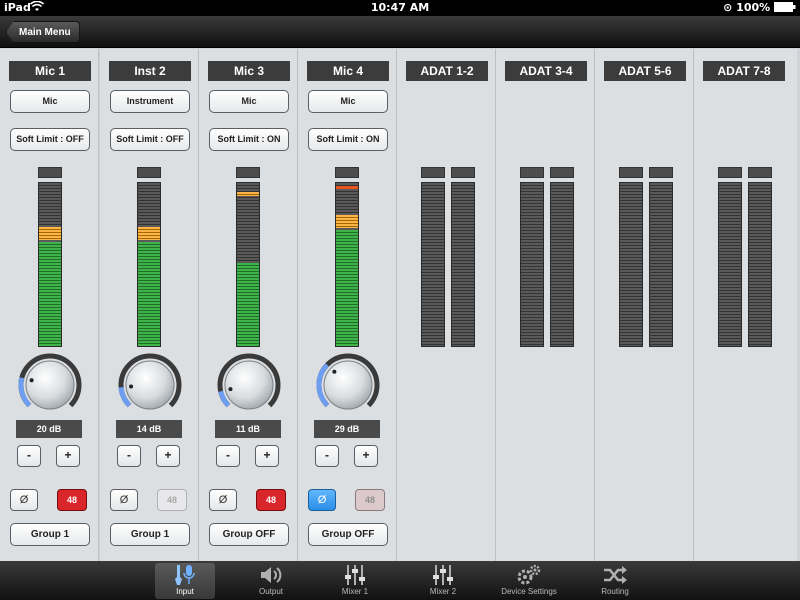 The width and height of the screenshot is (800, 600). I want to click on tab-label: Input, so click(185, 591).